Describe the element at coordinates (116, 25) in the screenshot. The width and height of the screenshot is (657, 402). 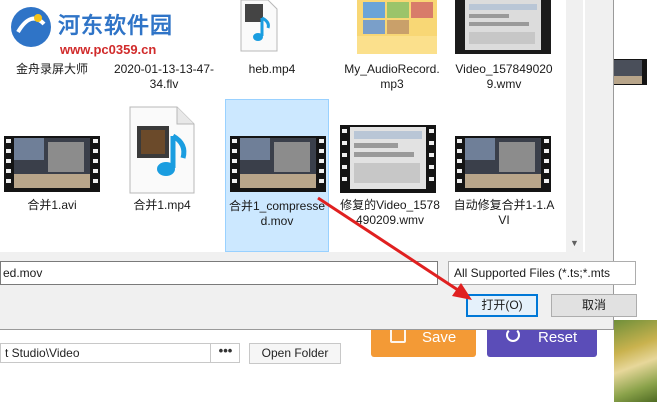
I see `watermark-site-name: 河东软件园` at that location.